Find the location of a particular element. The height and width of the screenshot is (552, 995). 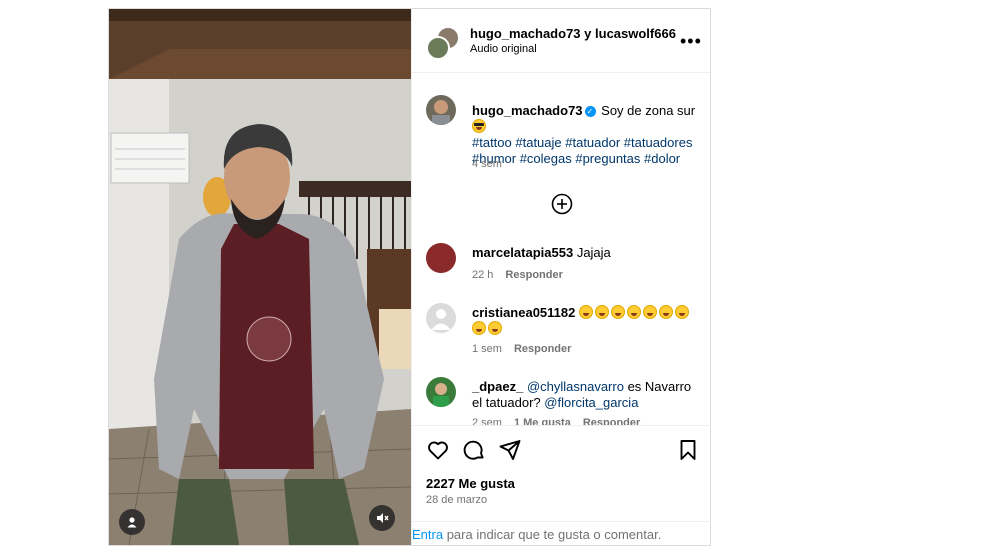

likes-count: 2227 Me gusta is located at coordinates (470, 483).